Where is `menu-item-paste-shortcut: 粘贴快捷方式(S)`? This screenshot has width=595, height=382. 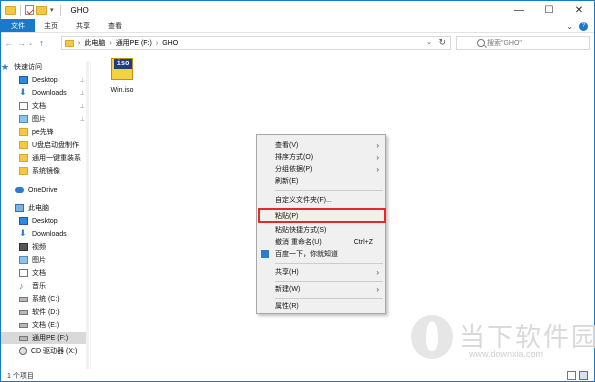 menu-item-paste-shortcut: 粘贴快捷方式(S) is located at coordinates (321, 230).